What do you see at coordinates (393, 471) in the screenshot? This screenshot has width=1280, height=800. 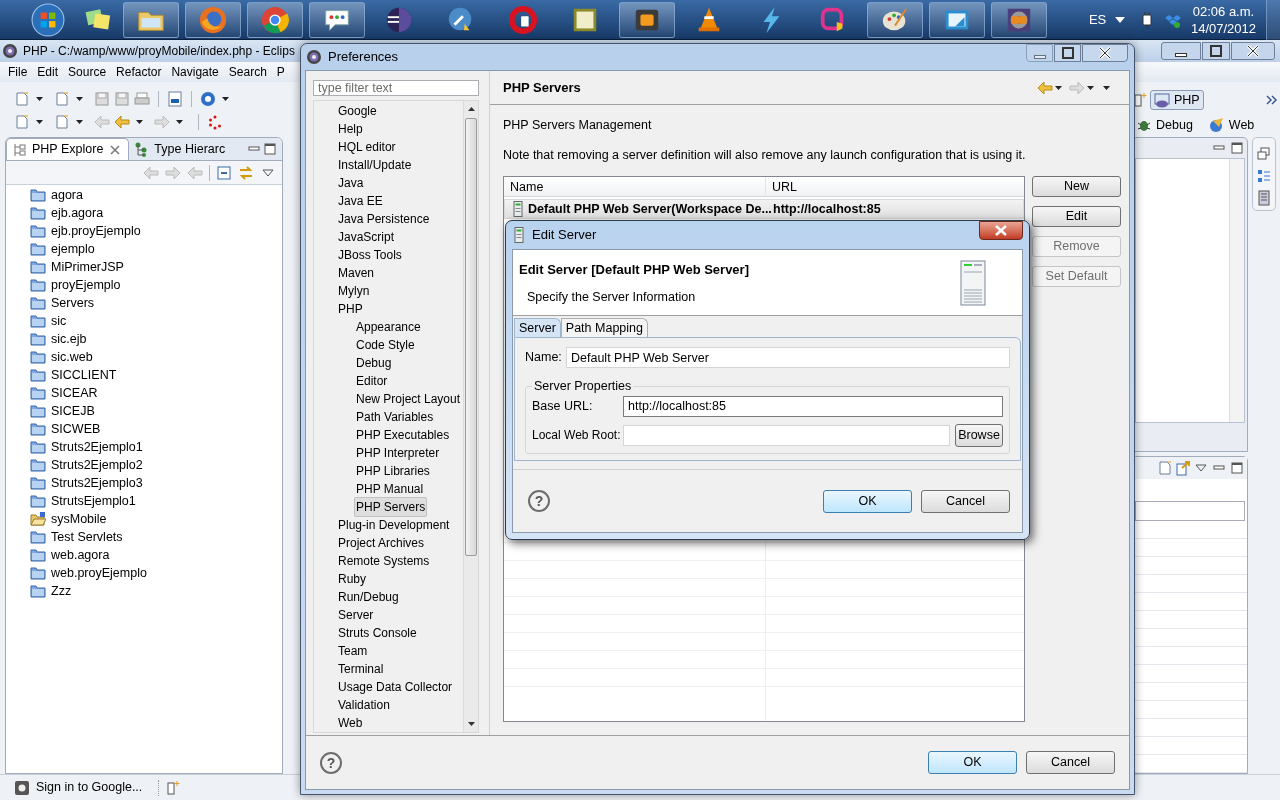 I see `tree-item: PHP Libraries` at bounding box center [393, 471].